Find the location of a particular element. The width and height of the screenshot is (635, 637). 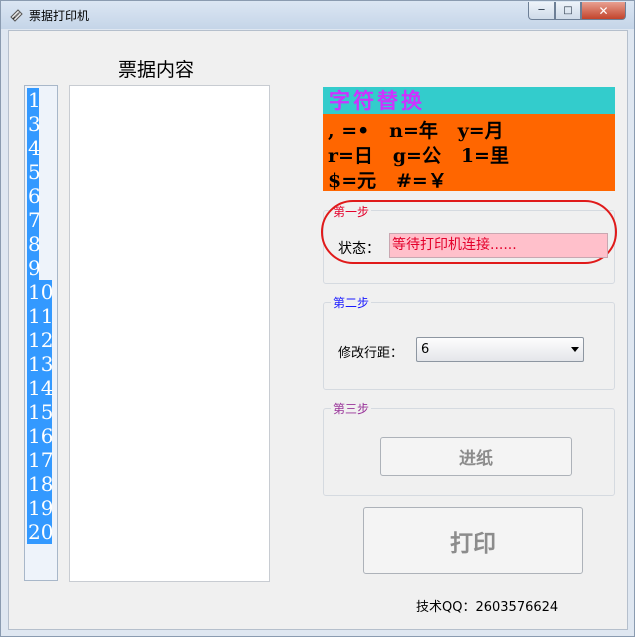

minimize-icon: ─ is located at coordinates (541, 10).